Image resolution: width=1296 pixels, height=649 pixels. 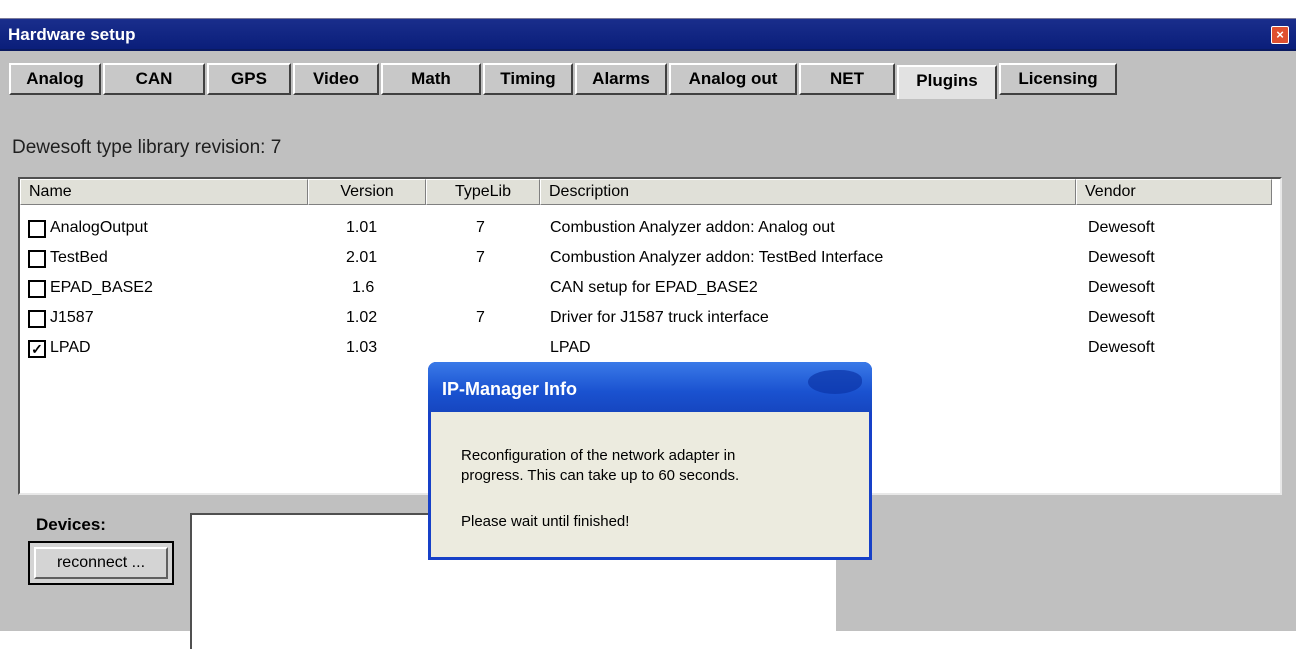 I want to click on list-header: Name Version TypeLib Description Vendor, so click(x=650, y=192).